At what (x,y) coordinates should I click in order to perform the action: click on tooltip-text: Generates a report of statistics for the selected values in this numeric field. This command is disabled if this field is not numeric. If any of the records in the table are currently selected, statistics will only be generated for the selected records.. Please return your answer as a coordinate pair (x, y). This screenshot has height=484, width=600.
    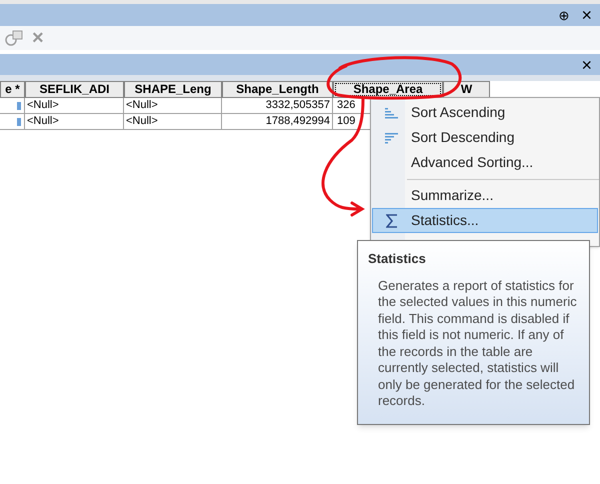
    Looking at the image, I should click on (478, 344).